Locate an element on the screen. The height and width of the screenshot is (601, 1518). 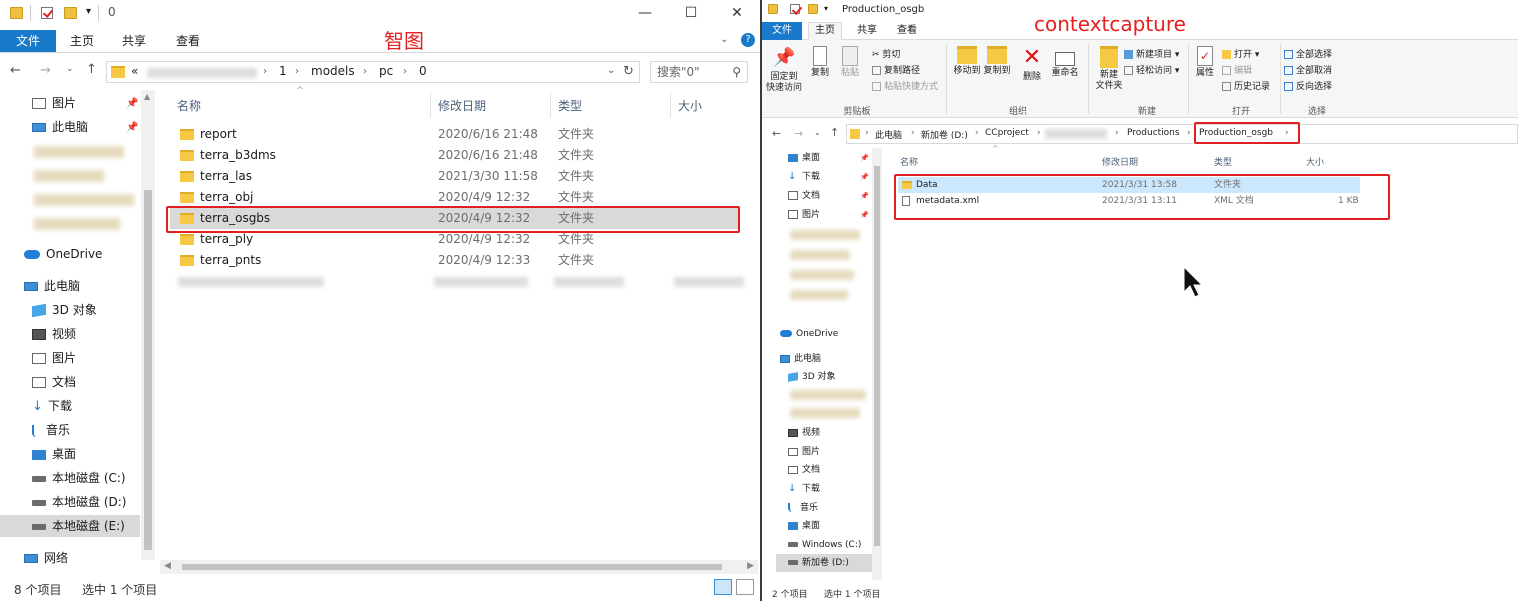
nav-drive-d: 本地磁盘 (D:) is located at coordinates (79, 502).